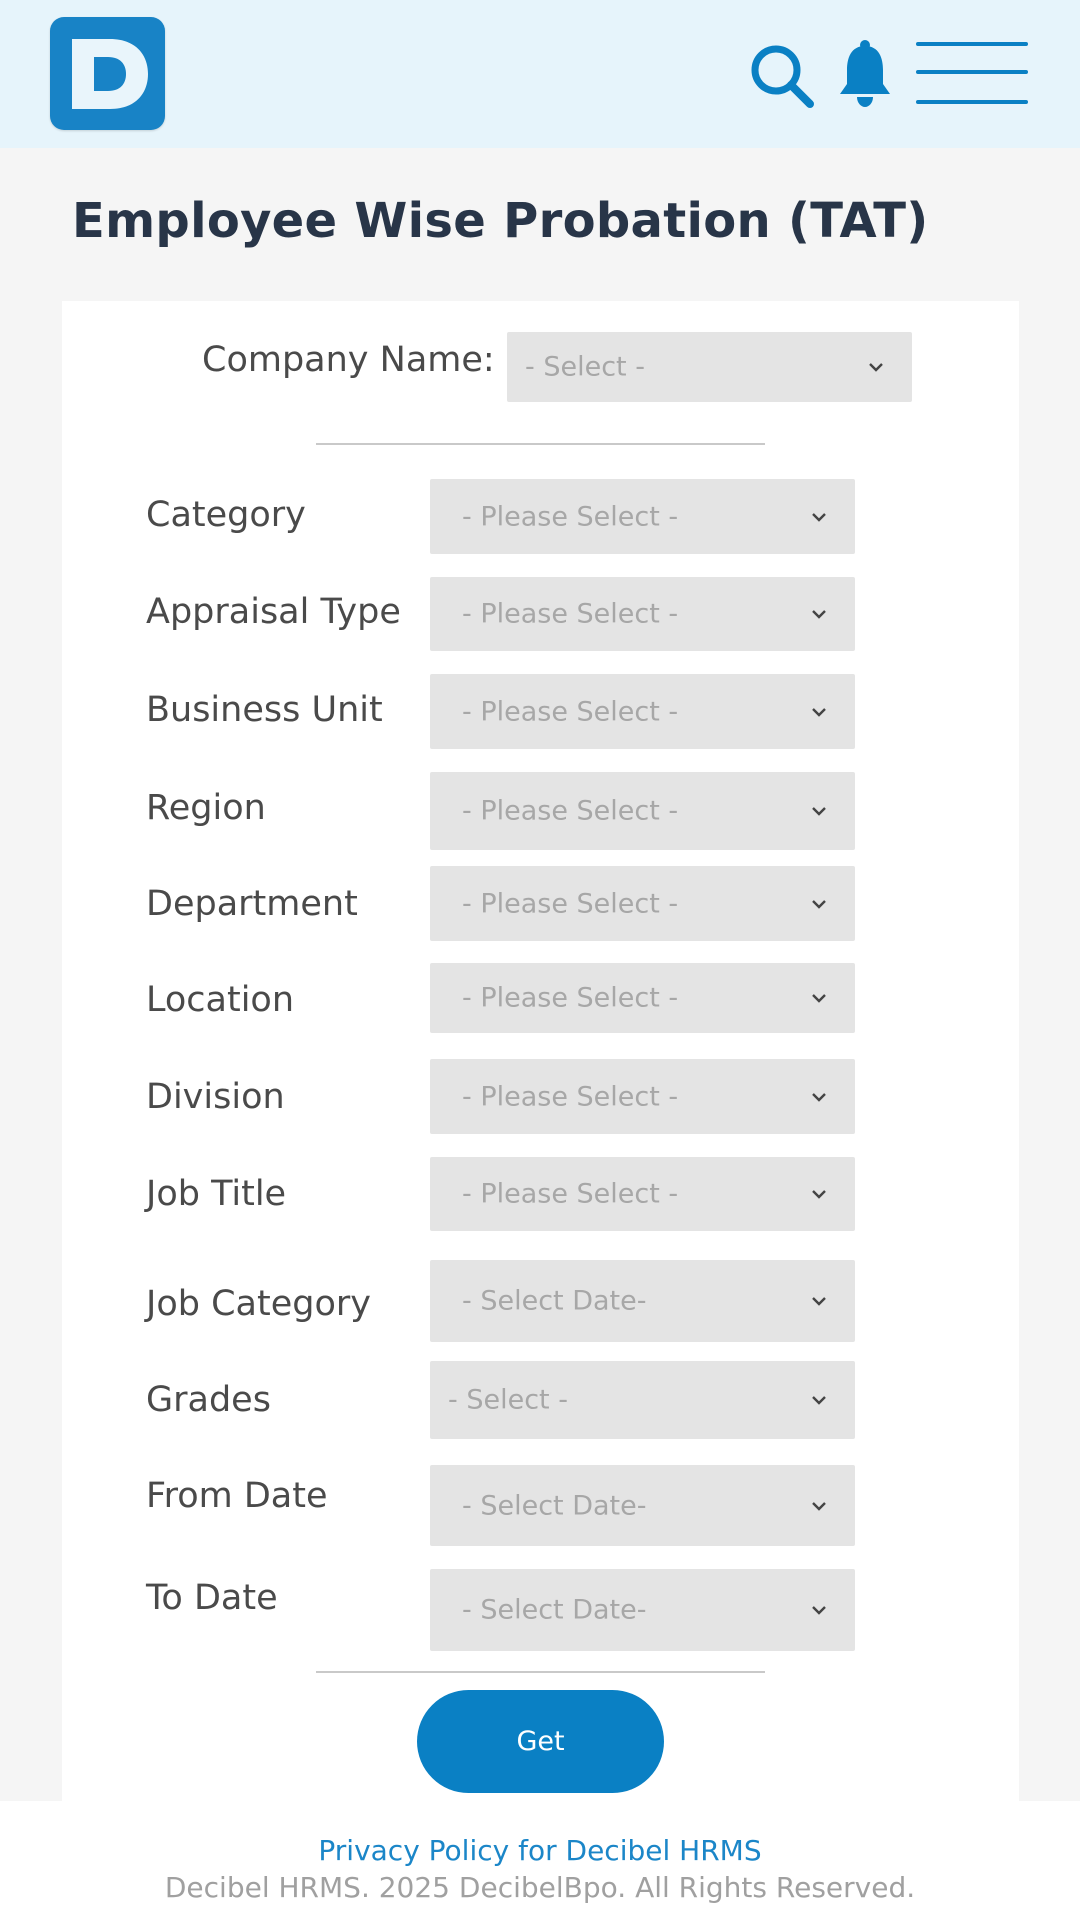 The height and width of the screenshot is (1920, 1080). Describe the element at coordinates (508, 1400) in the screenshot. I see `grades-select-value: - Select -` at that location.